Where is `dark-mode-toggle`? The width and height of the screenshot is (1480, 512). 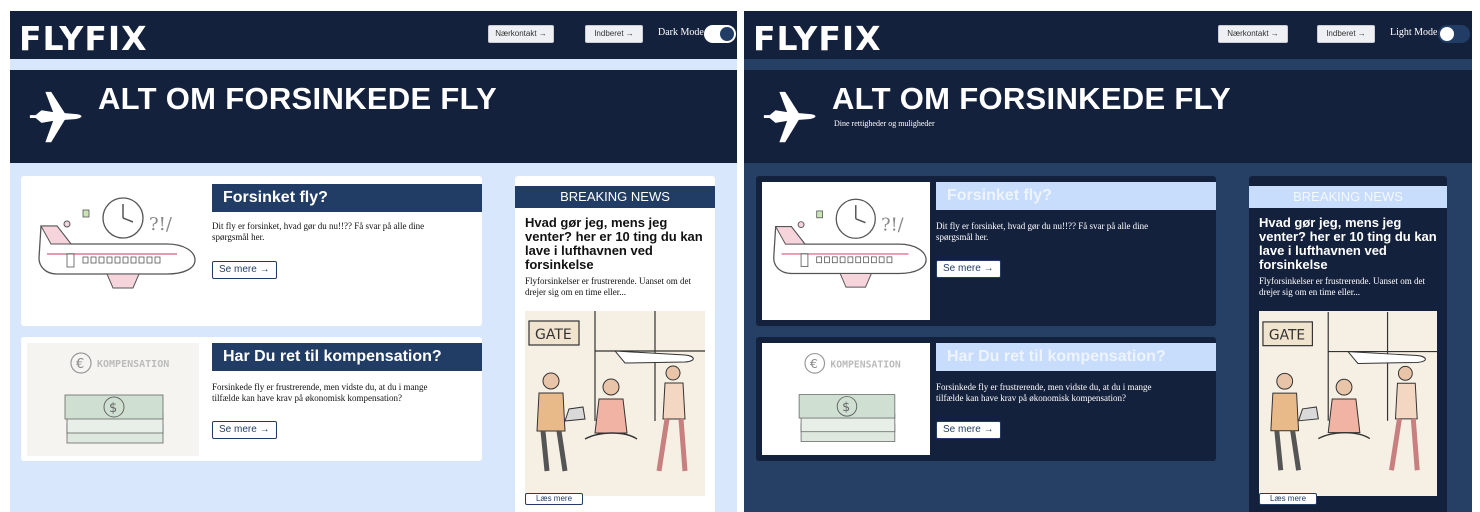
dark-mode-toggle is located at coordinates (720, 34).